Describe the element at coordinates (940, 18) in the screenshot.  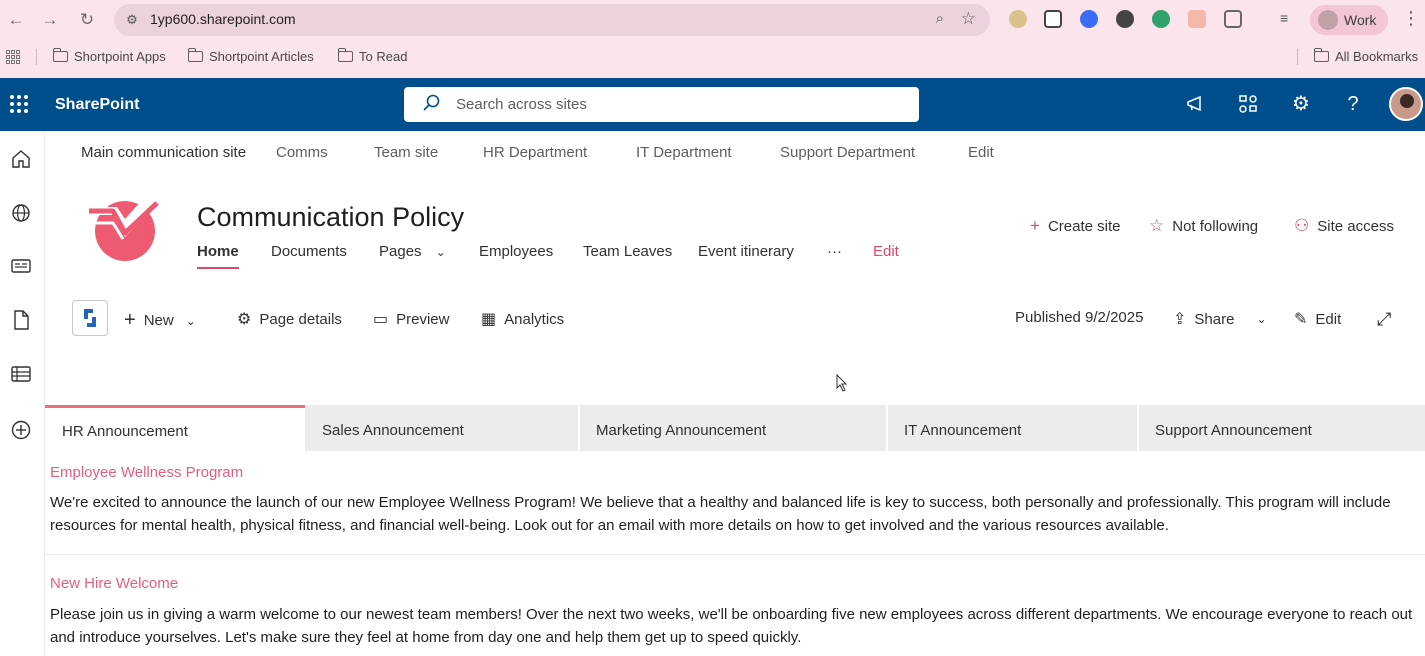
I see `zoom-icon: ⌕` at that location.